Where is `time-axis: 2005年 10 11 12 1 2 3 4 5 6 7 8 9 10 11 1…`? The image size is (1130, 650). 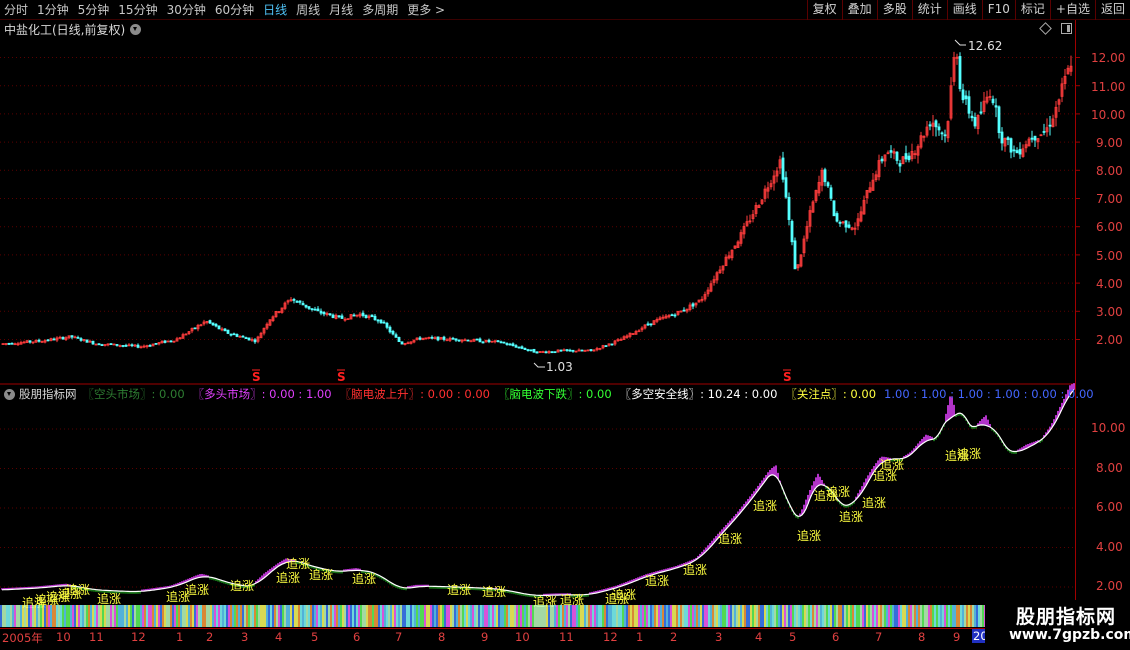 time-axis: 2005年 10 11 12 1 2 3 4 5 6 7 8 9 10 11 1… is located at coordinates (494, 637).